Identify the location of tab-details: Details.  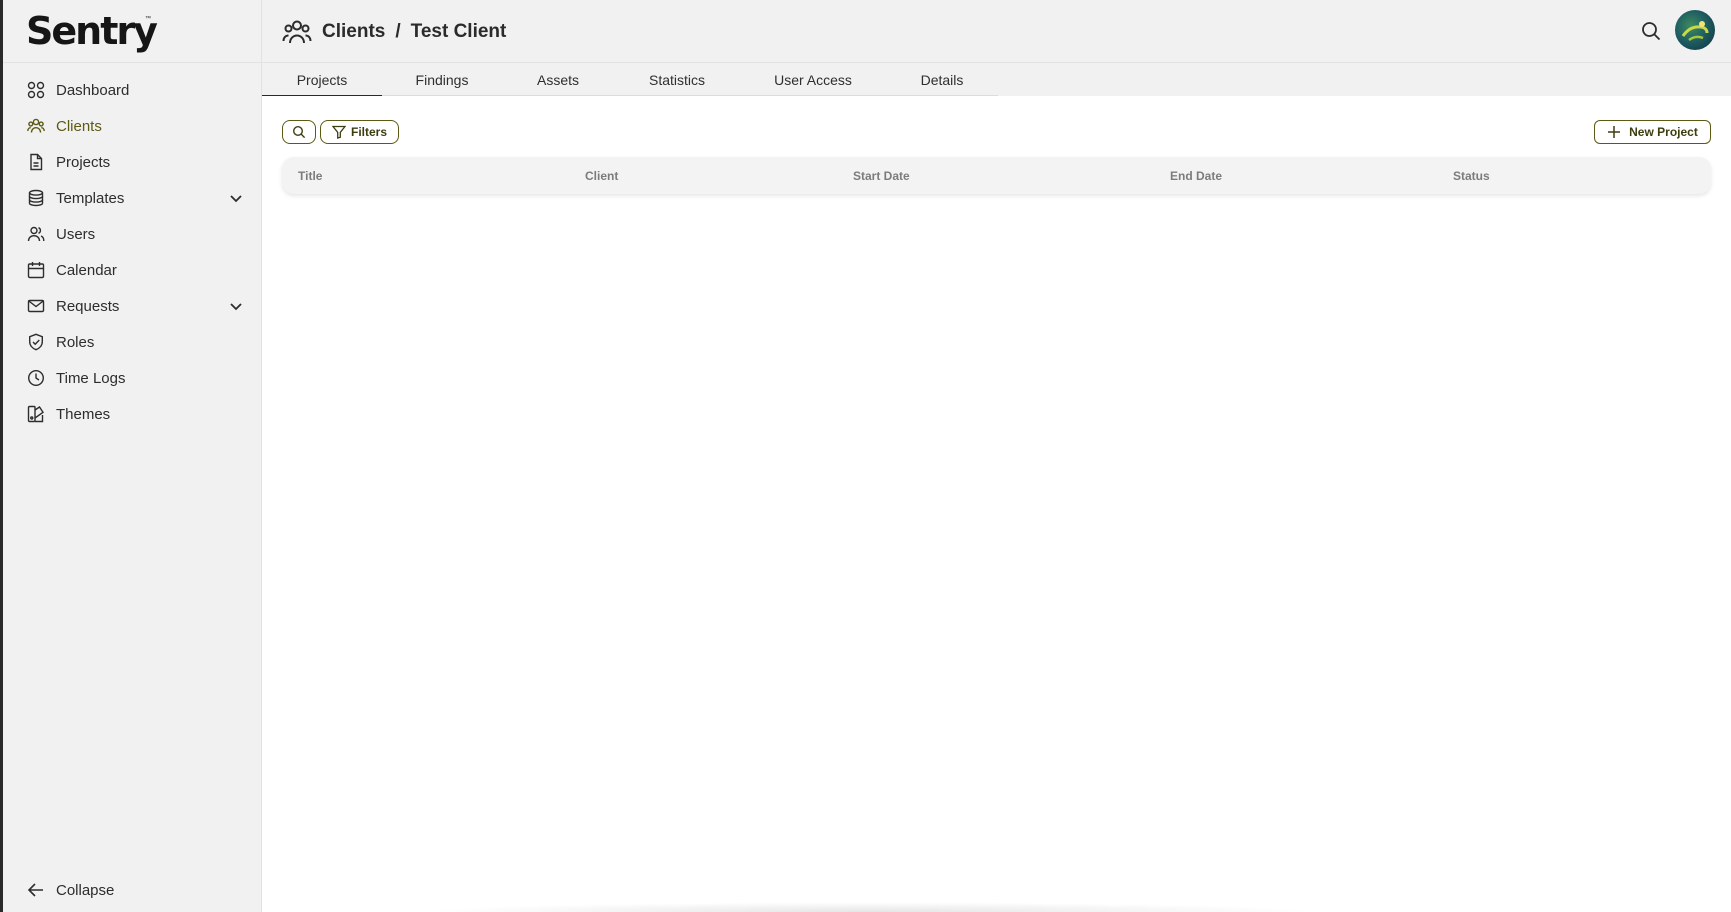
(942, 79).